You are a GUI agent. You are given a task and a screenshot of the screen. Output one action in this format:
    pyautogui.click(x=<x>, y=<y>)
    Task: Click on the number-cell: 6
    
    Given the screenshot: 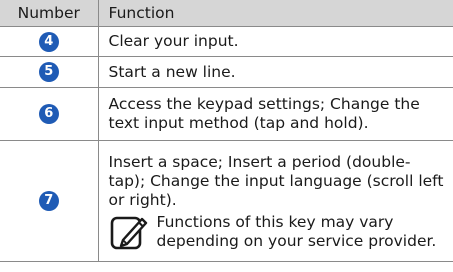 What is the action you would take?
    pyautogui.click(x=49, y=114)
    